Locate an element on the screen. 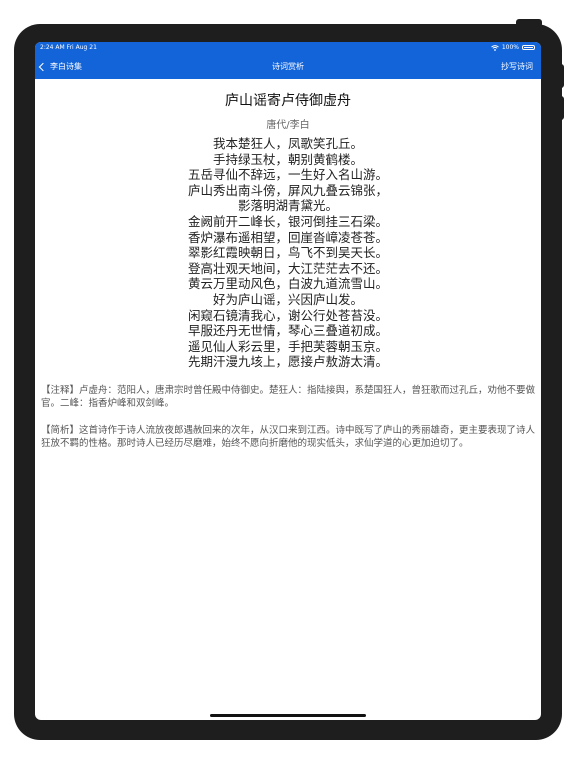 The width and height of the screenshot is (576, 768). poem-line: 好为庐山谣，兴因庐山发。 is located at coordinates (287, 299).